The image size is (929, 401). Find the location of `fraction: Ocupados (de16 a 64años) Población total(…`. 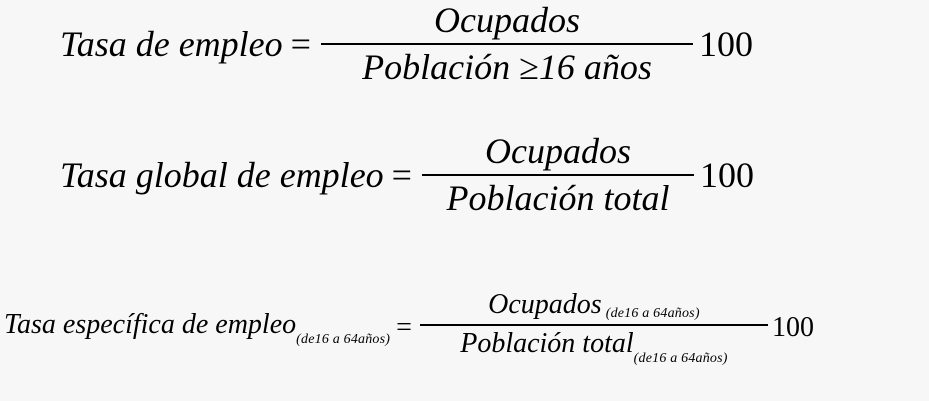

fraction: Ocupados (de16 a 64años) Población total(… is located at coordinates (593, 328).